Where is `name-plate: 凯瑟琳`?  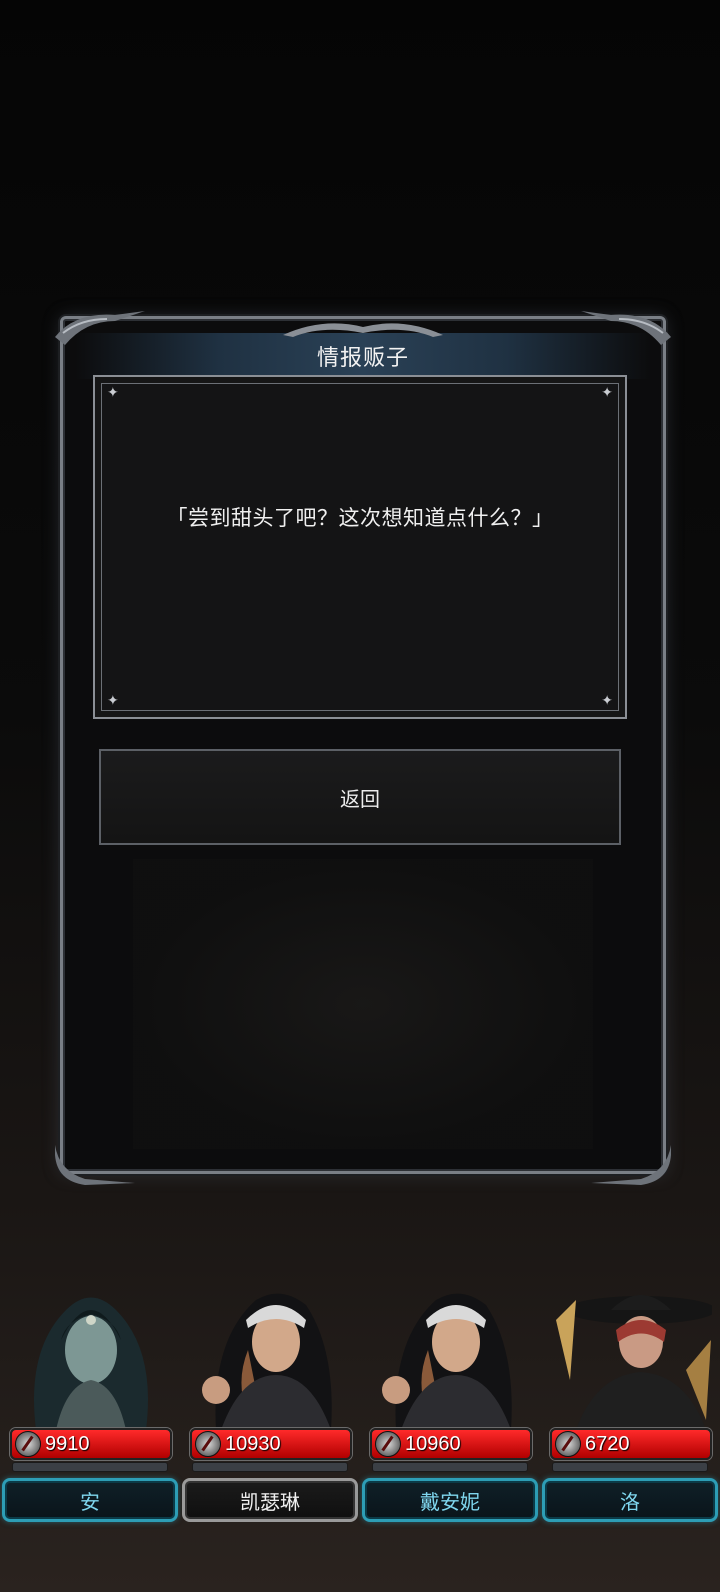 name-plate: 凯瑟琳 is located at coordinates (270, 1500).